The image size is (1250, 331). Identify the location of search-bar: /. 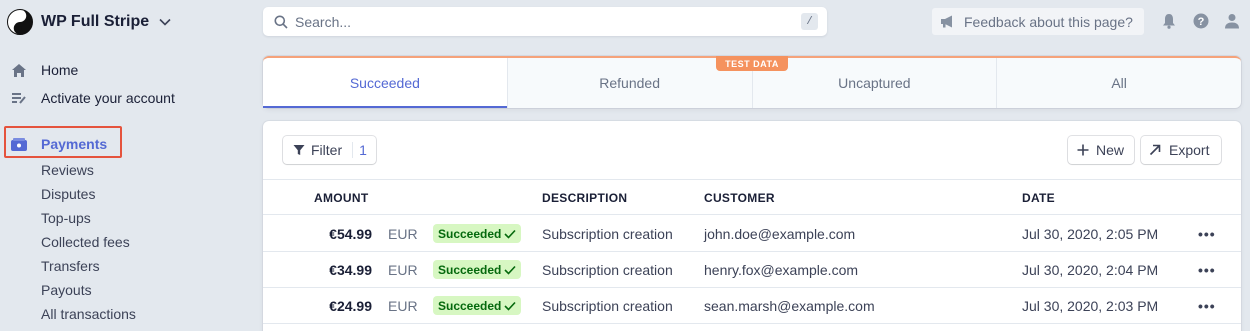
(545, 21).